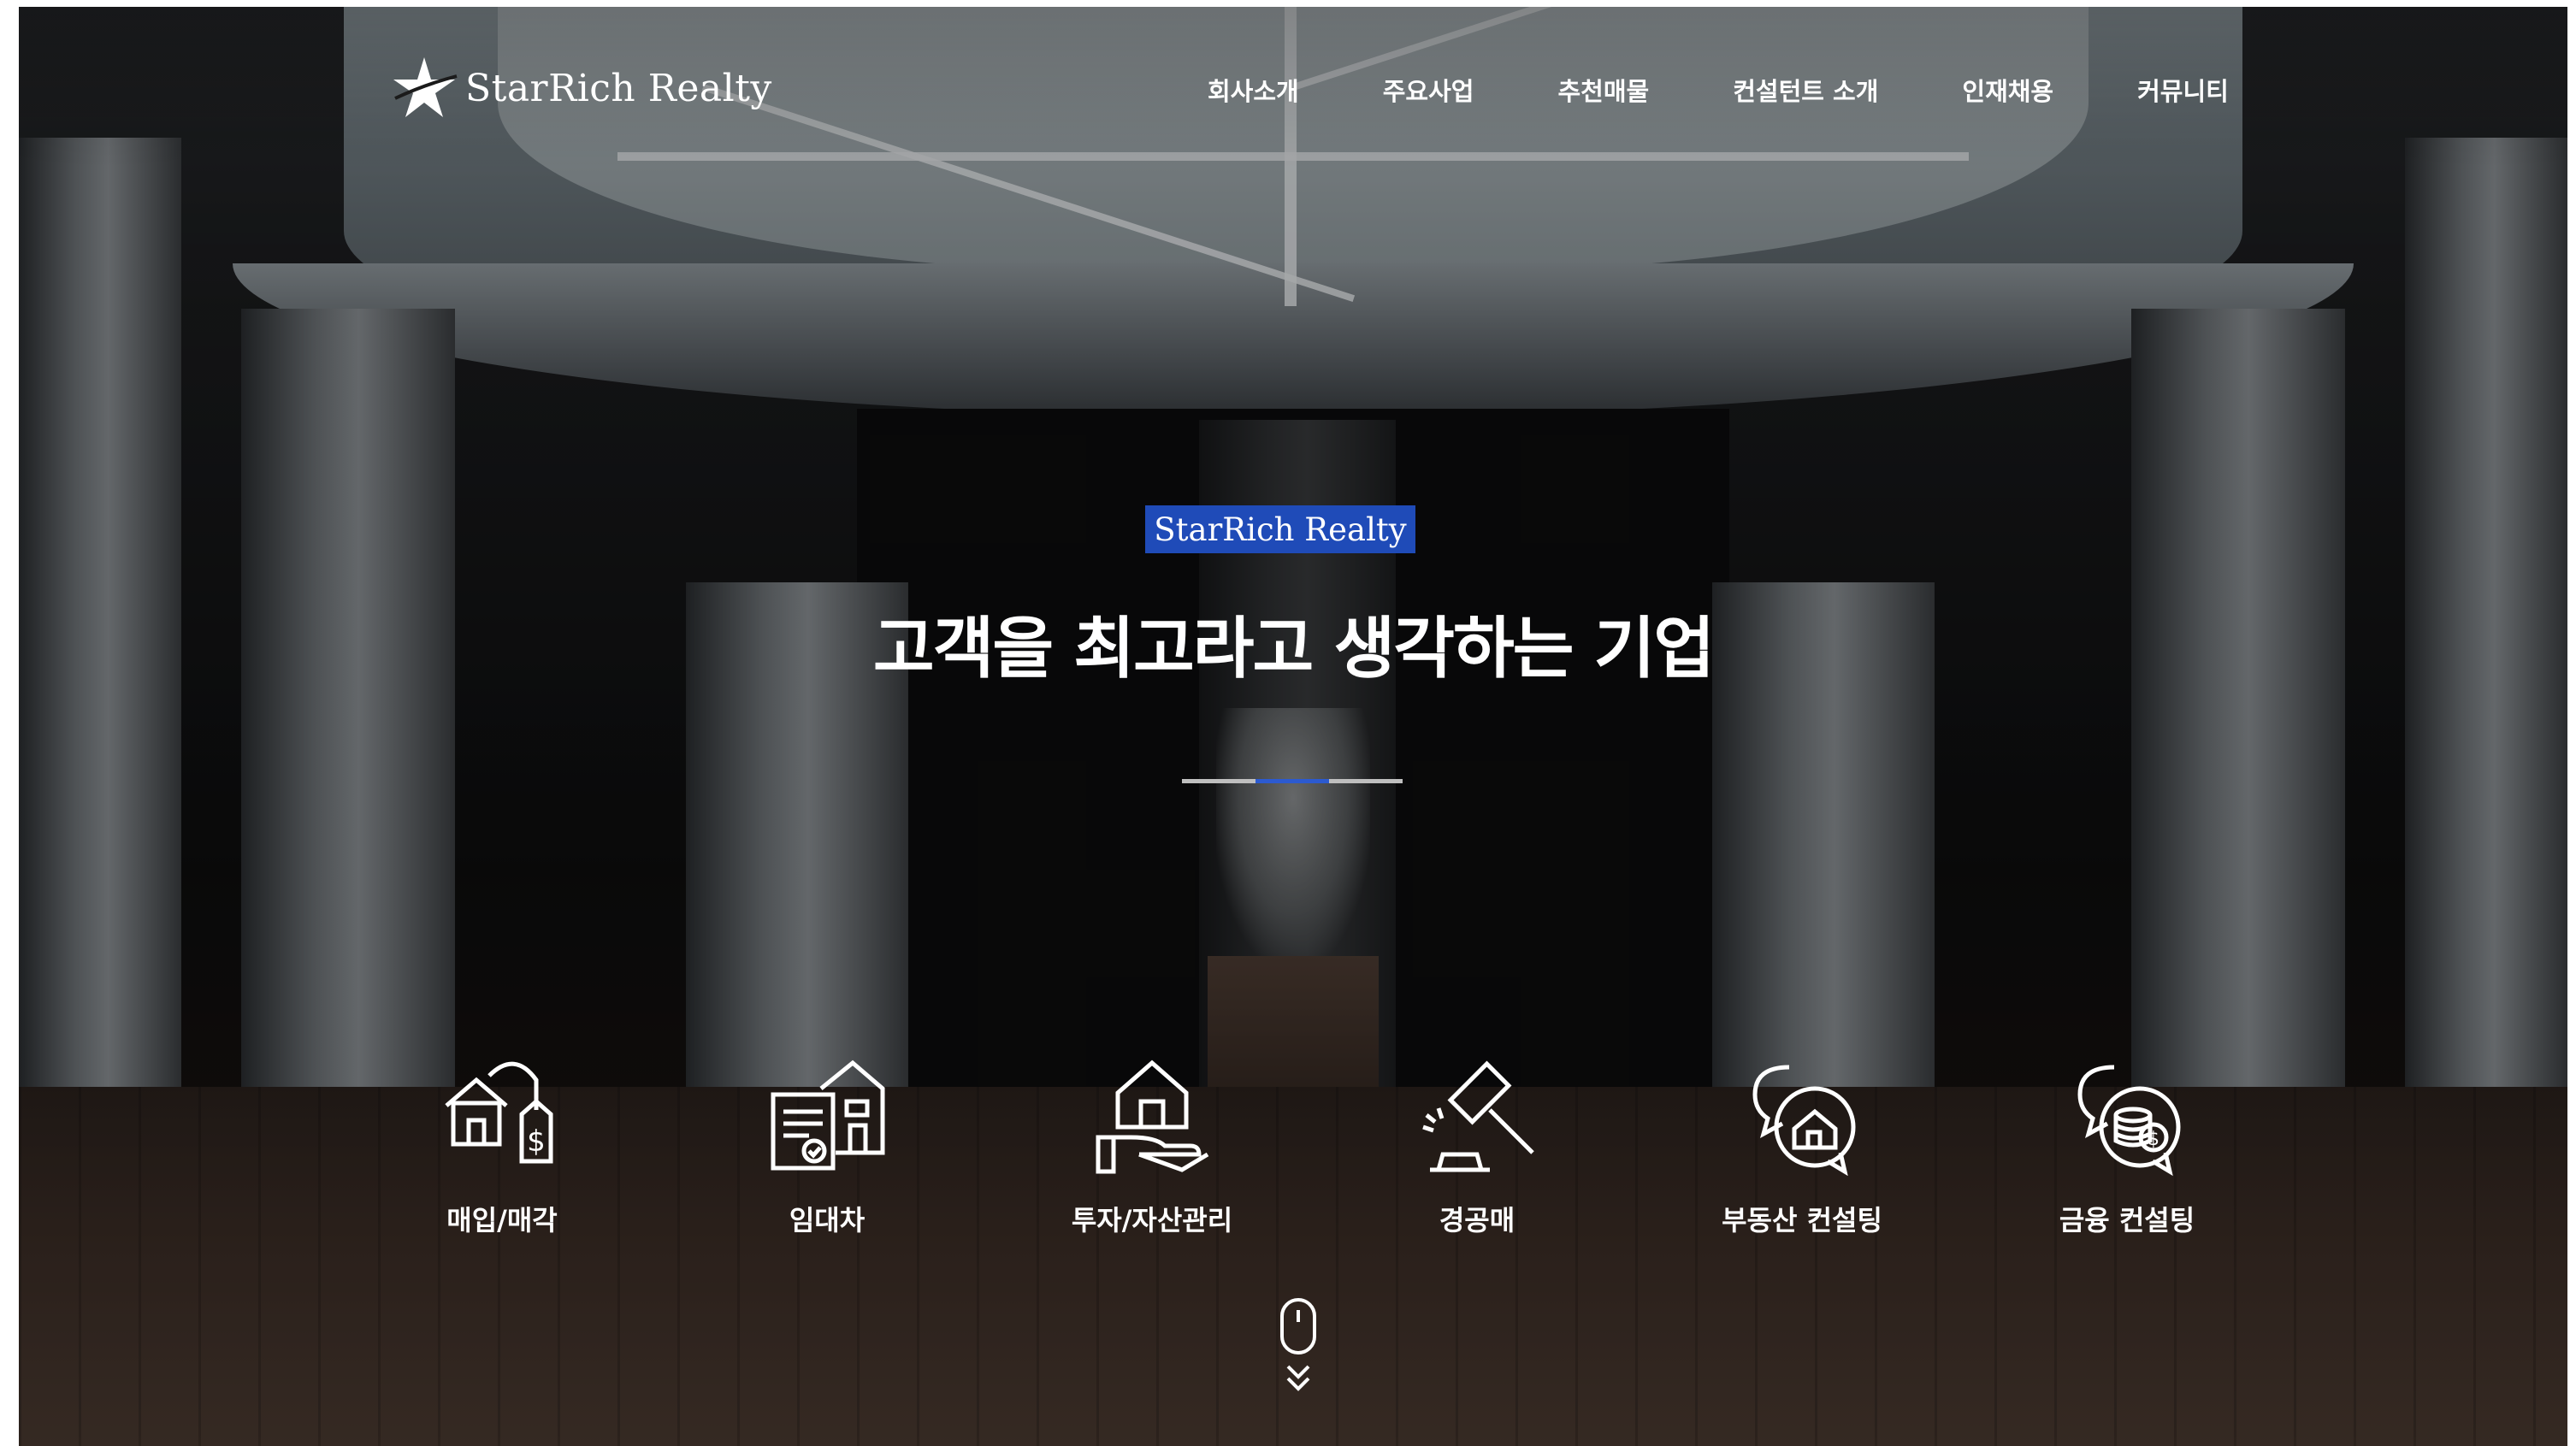 Image resolution: width=2576 pixels, height=1446 pixels. What do you see at coordinates (1428, 90) in the screenshot?
I see `nav-item-business: 주요사업` at bounding box center [1428, 90].